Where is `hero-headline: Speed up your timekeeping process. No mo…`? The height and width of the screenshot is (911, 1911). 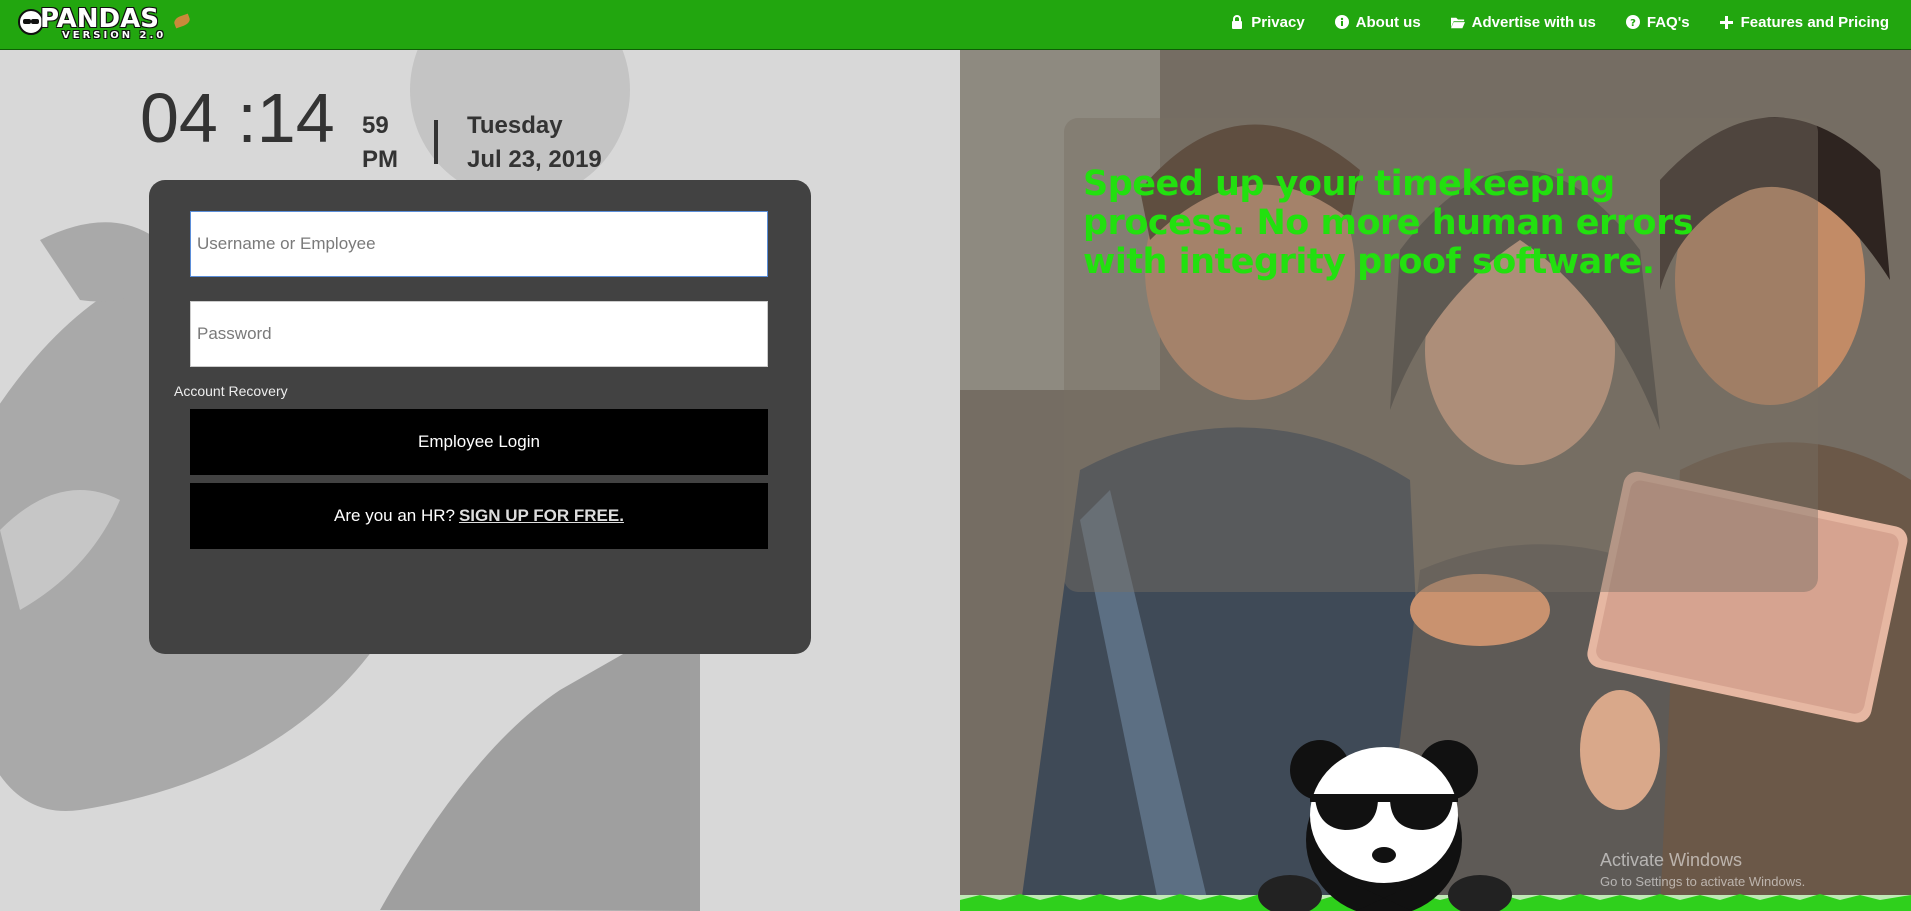 hero-headline: Speed up your timekeeping process. No mo… is located at coordinates (1388, 223).